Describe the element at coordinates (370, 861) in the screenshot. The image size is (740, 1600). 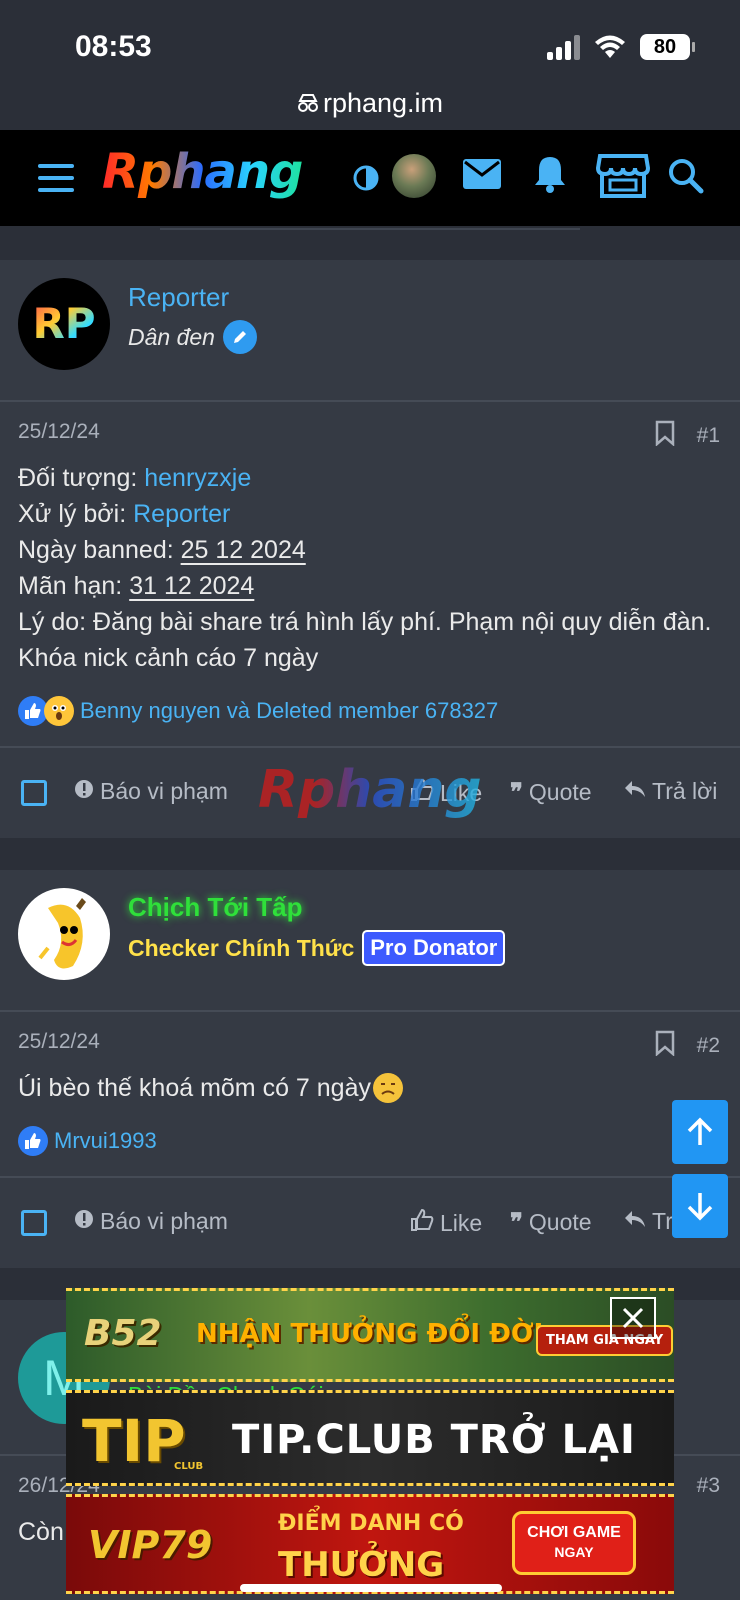
I see `post-separator` at that location.